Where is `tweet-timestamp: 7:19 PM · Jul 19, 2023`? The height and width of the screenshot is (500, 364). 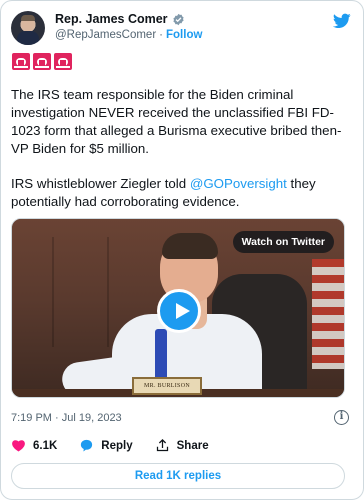
tweet-timestamp: 7:19 PM · Jul 19, 2023 is located at coordinates (66, 418).